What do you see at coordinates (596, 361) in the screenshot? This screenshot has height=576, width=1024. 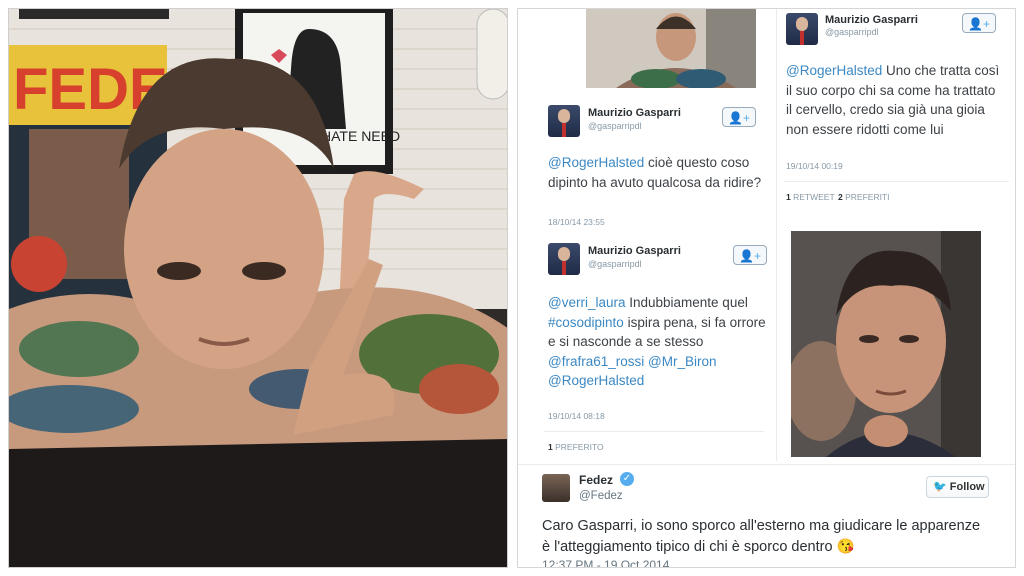 I see `tweet-mention-tail: @frafra61_rossi` at bounding box center [596, 361].